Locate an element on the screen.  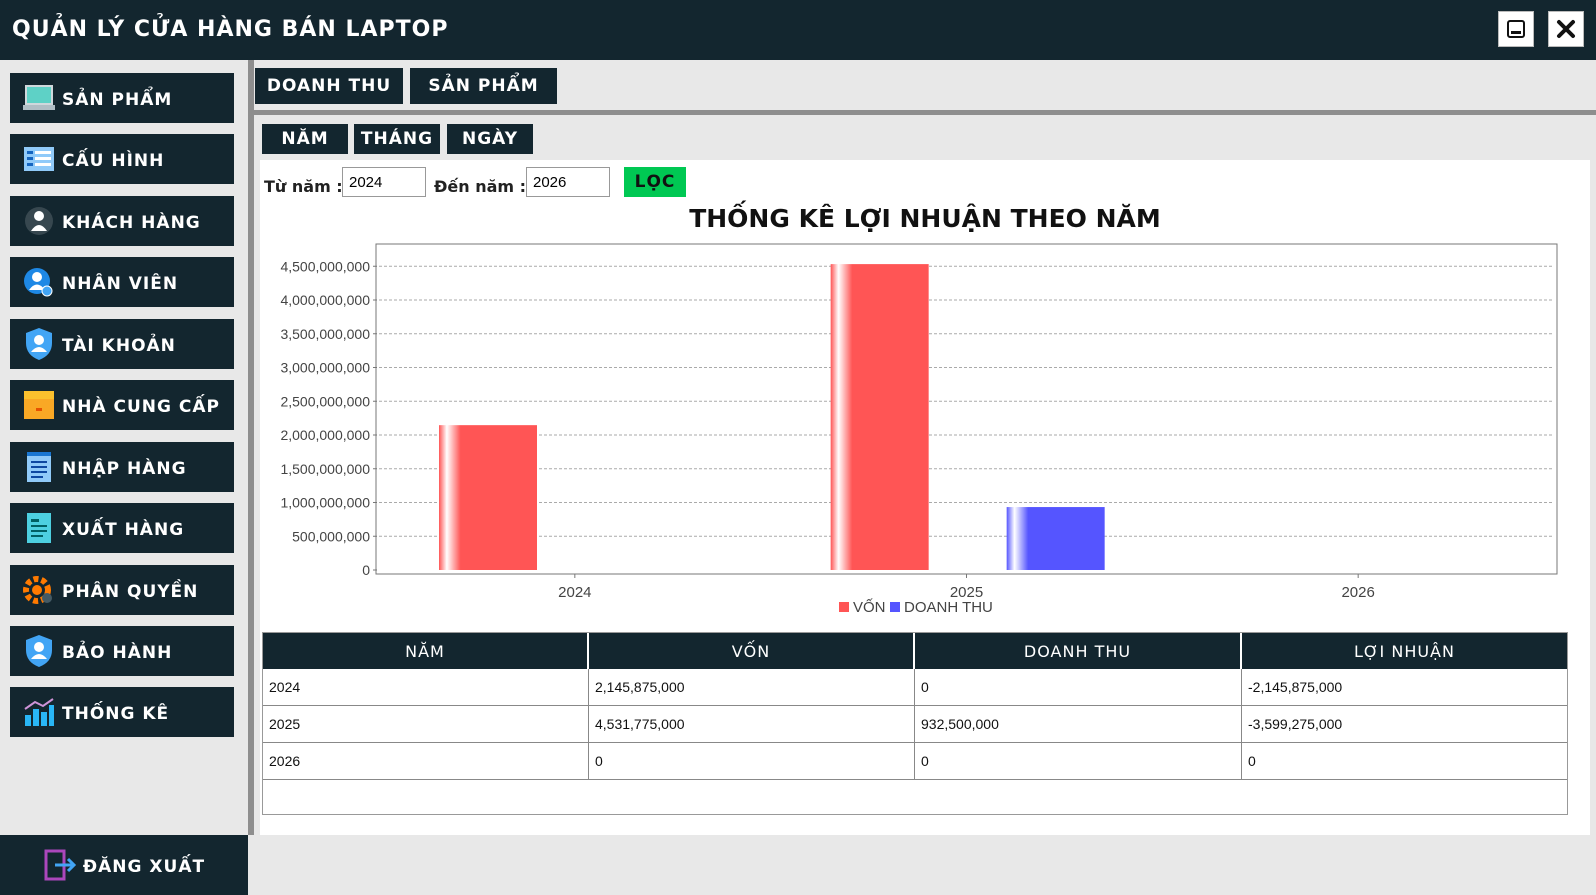
y-tick-label: 3,500,000,000 is located at coordinates (325, 334).